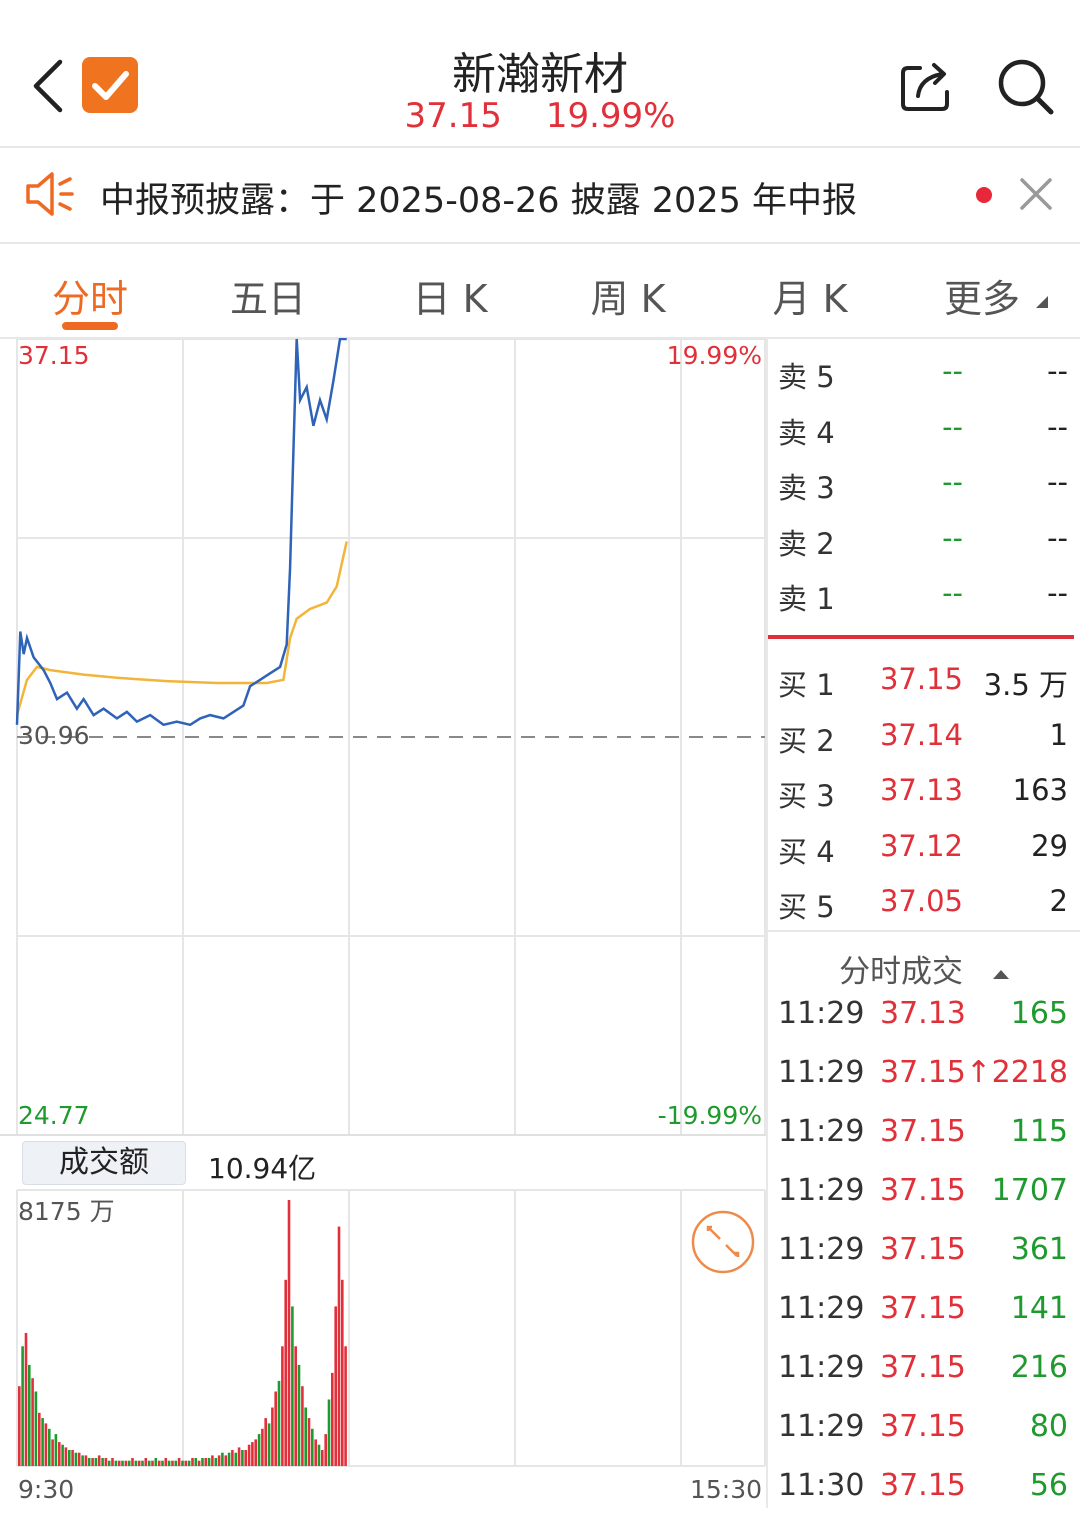 This screenshot has height=1533, width=1080. Describe the element at coordinates (927, 86) in the screenshot. I see `share-icon` at that location.